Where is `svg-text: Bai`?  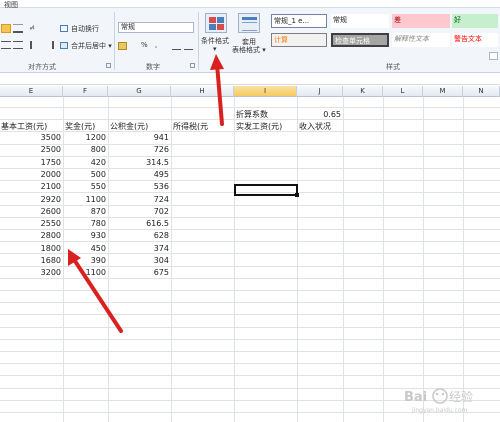
svg-text: Bai is located at coordinates (415, 397).